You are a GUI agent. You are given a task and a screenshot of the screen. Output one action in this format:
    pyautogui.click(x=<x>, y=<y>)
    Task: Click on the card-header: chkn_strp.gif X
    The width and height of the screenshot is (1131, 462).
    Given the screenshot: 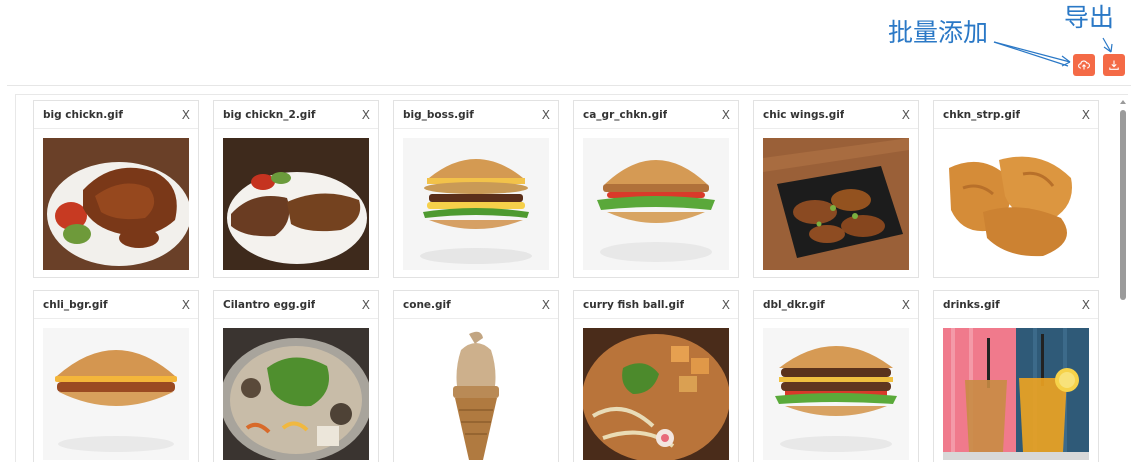 What is the action you would take?
    pyautogui.click(x=1016, y=115)
    